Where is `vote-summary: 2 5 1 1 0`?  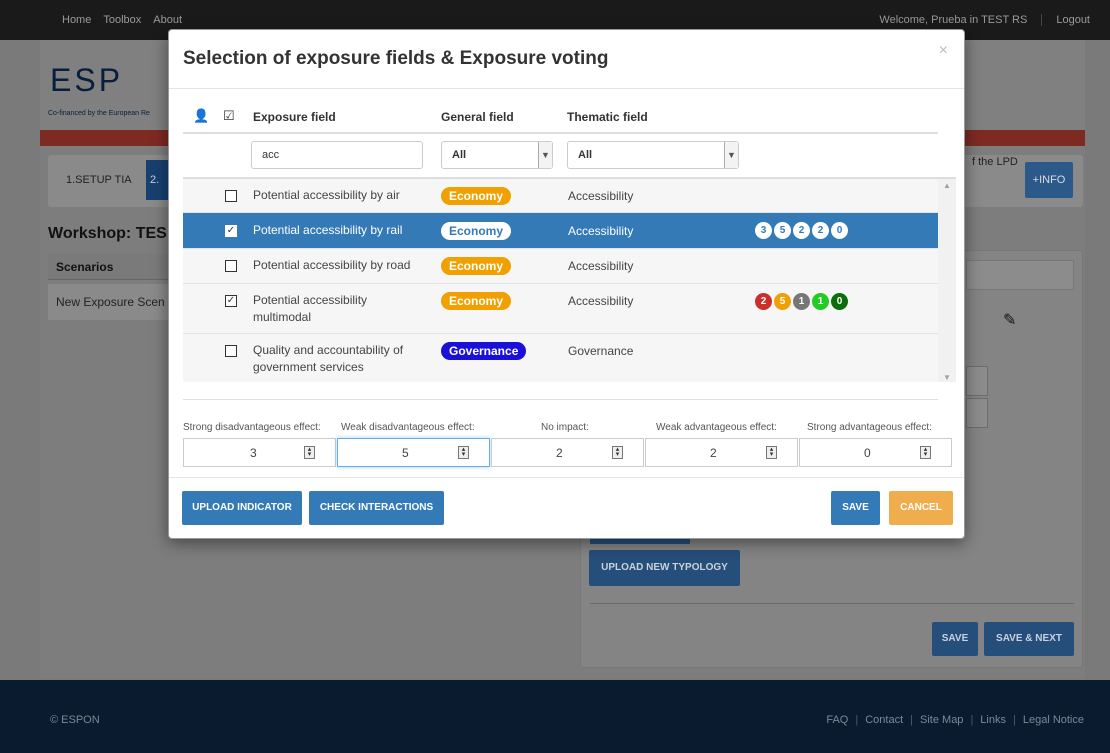
vote-summary: 2 5 1 1 0 is located at coordinates (801, 301).